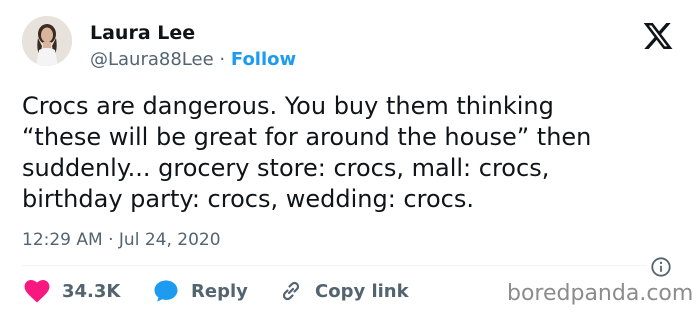 The image size is (700, 318). Describe the element at coordinates (47, 41) in the screenshot. I see `avatar` at that location.